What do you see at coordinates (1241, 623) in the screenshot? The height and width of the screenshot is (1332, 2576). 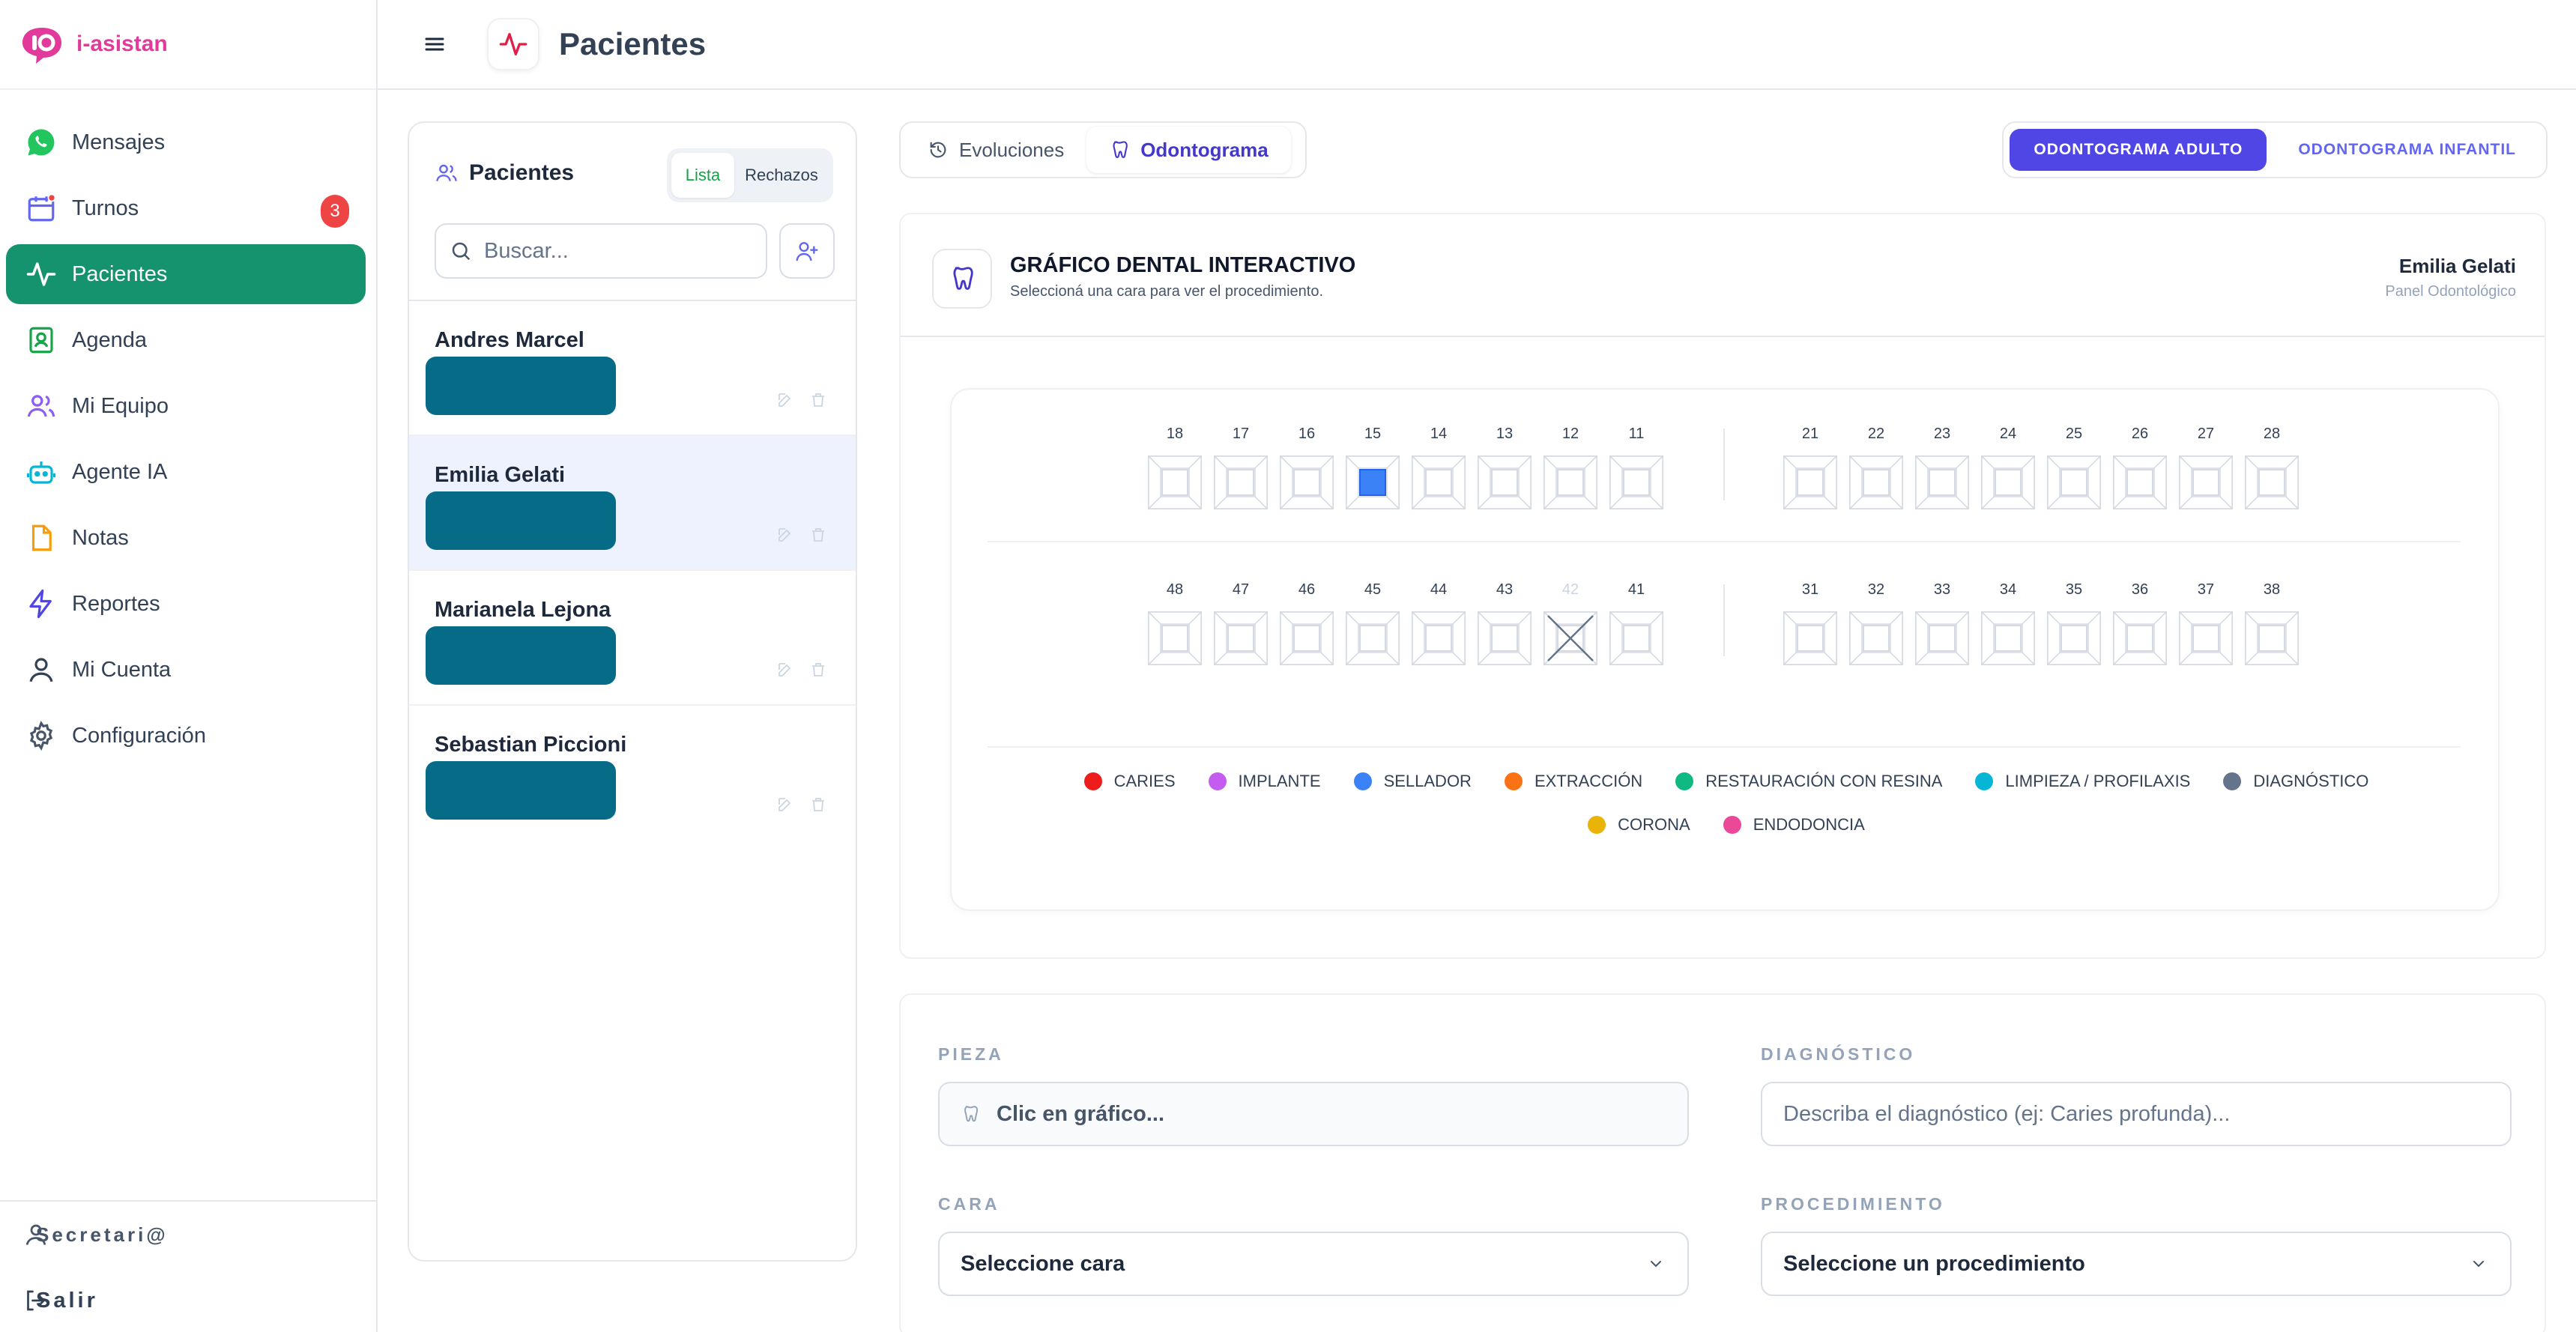 I see `tooth-47: 47` at bounding box center [1241, 623].